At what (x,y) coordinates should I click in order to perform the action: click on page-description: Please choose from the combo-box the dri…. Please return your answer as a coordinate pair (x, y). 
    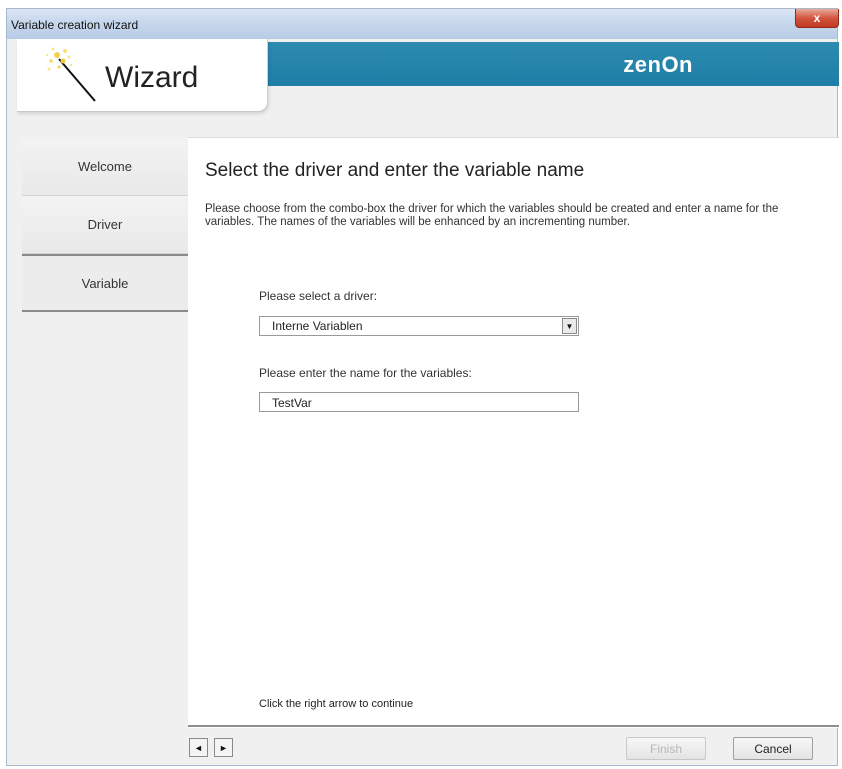
    Looking at the image, I should click on (492, 215).